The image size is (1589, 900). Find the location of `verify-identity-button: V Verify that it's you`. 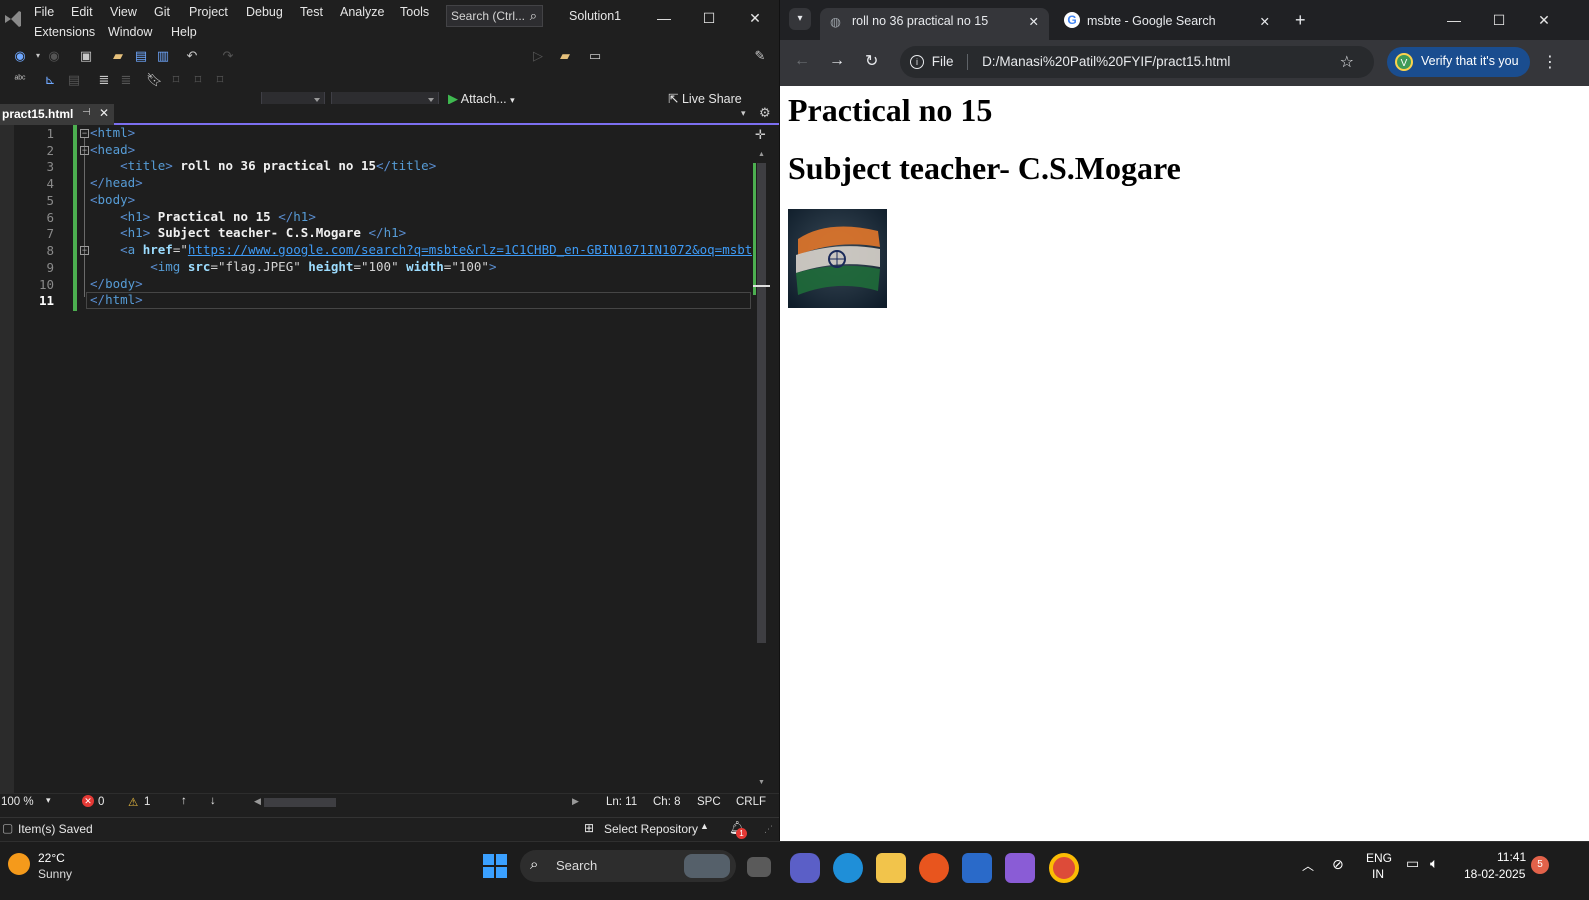

verify-identity-button: V Verify that it's you is located at coordinates (1458, 62).